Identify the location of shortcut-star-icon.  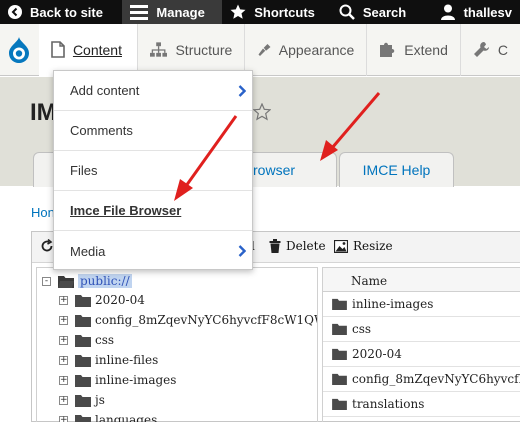
(262, 112).